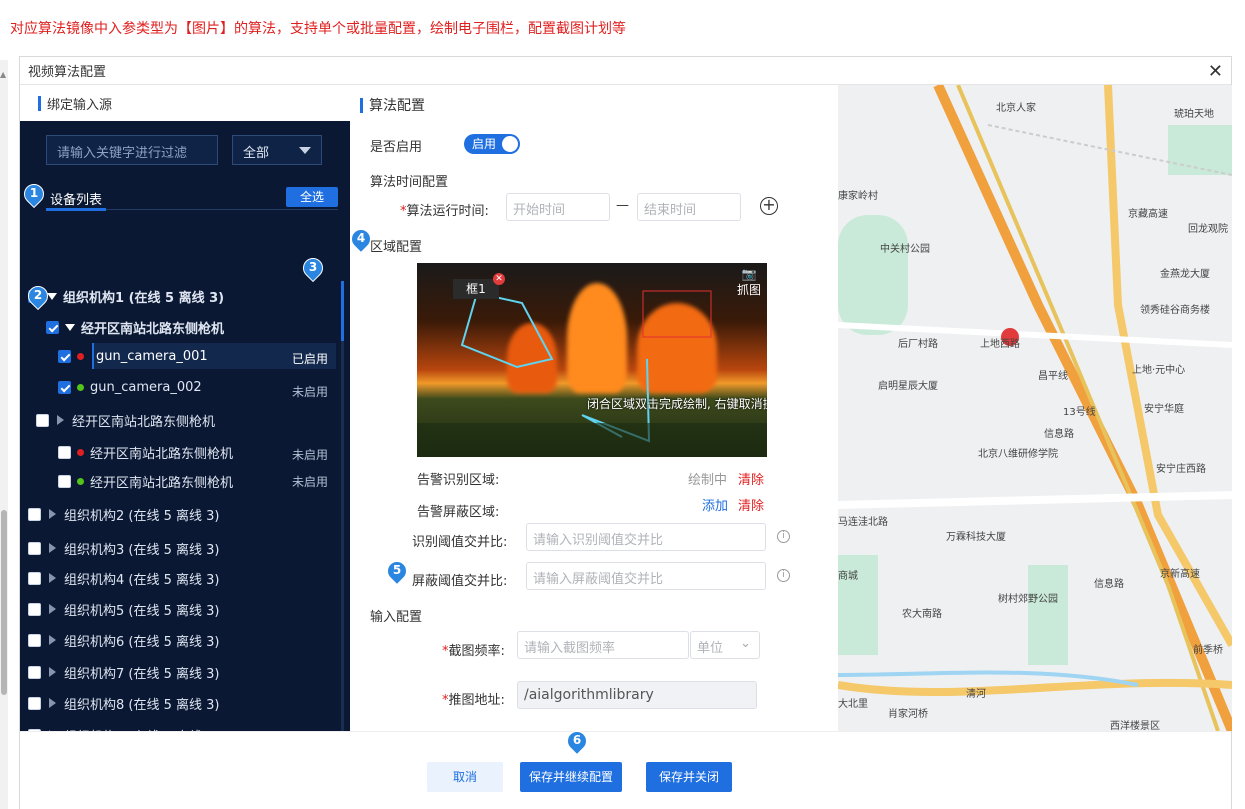  I want to click on time-dash: —, so click(622, 205).